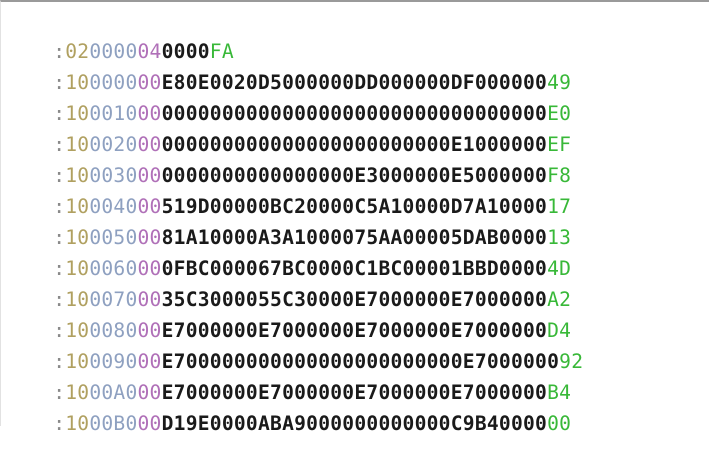 This screenshot has height=470, width=709. Describe the element at coordinates (354, 237) in the screenshot. I see `record-data: 81A10000A3A1000075AA00005DAB0000` at that location.